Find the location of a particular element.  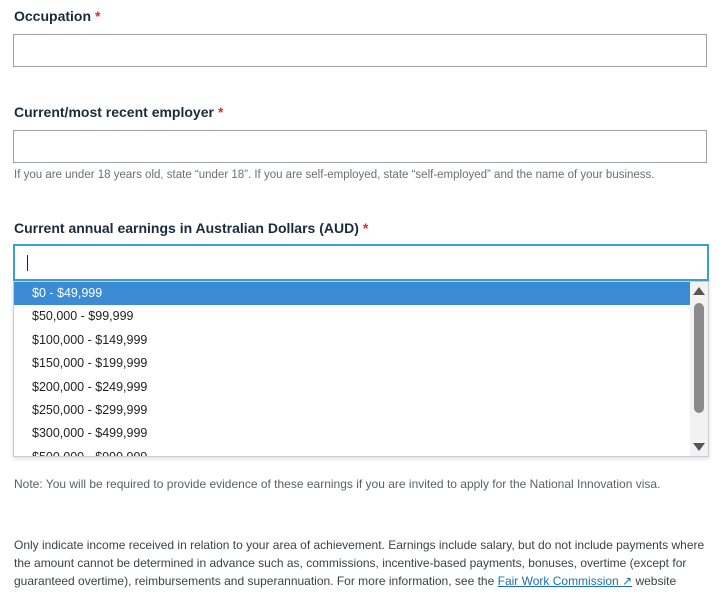

earnings-option: $150,000 - $199,999 is located at coordinates (352, 363).